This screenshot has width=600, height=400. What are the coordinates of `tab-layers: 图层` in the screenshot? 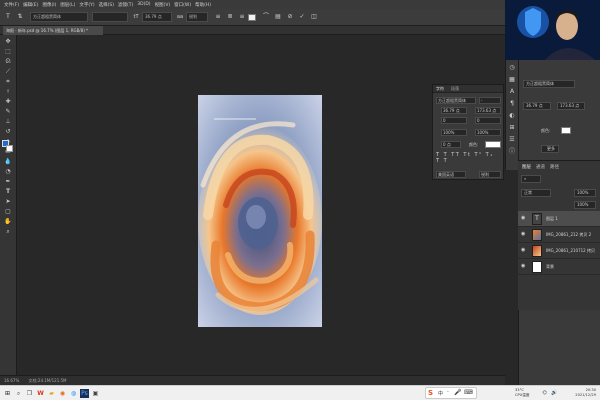 It's located at (526, 167).